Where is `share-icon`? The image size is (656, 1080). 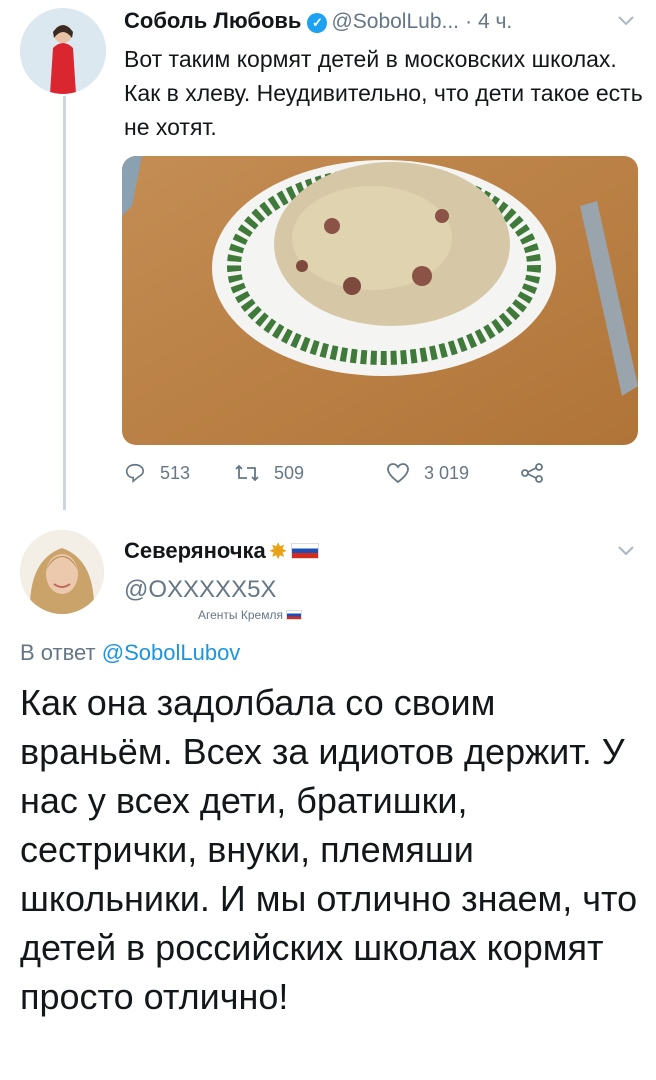
share-icon is located at coordinates (532, 473).